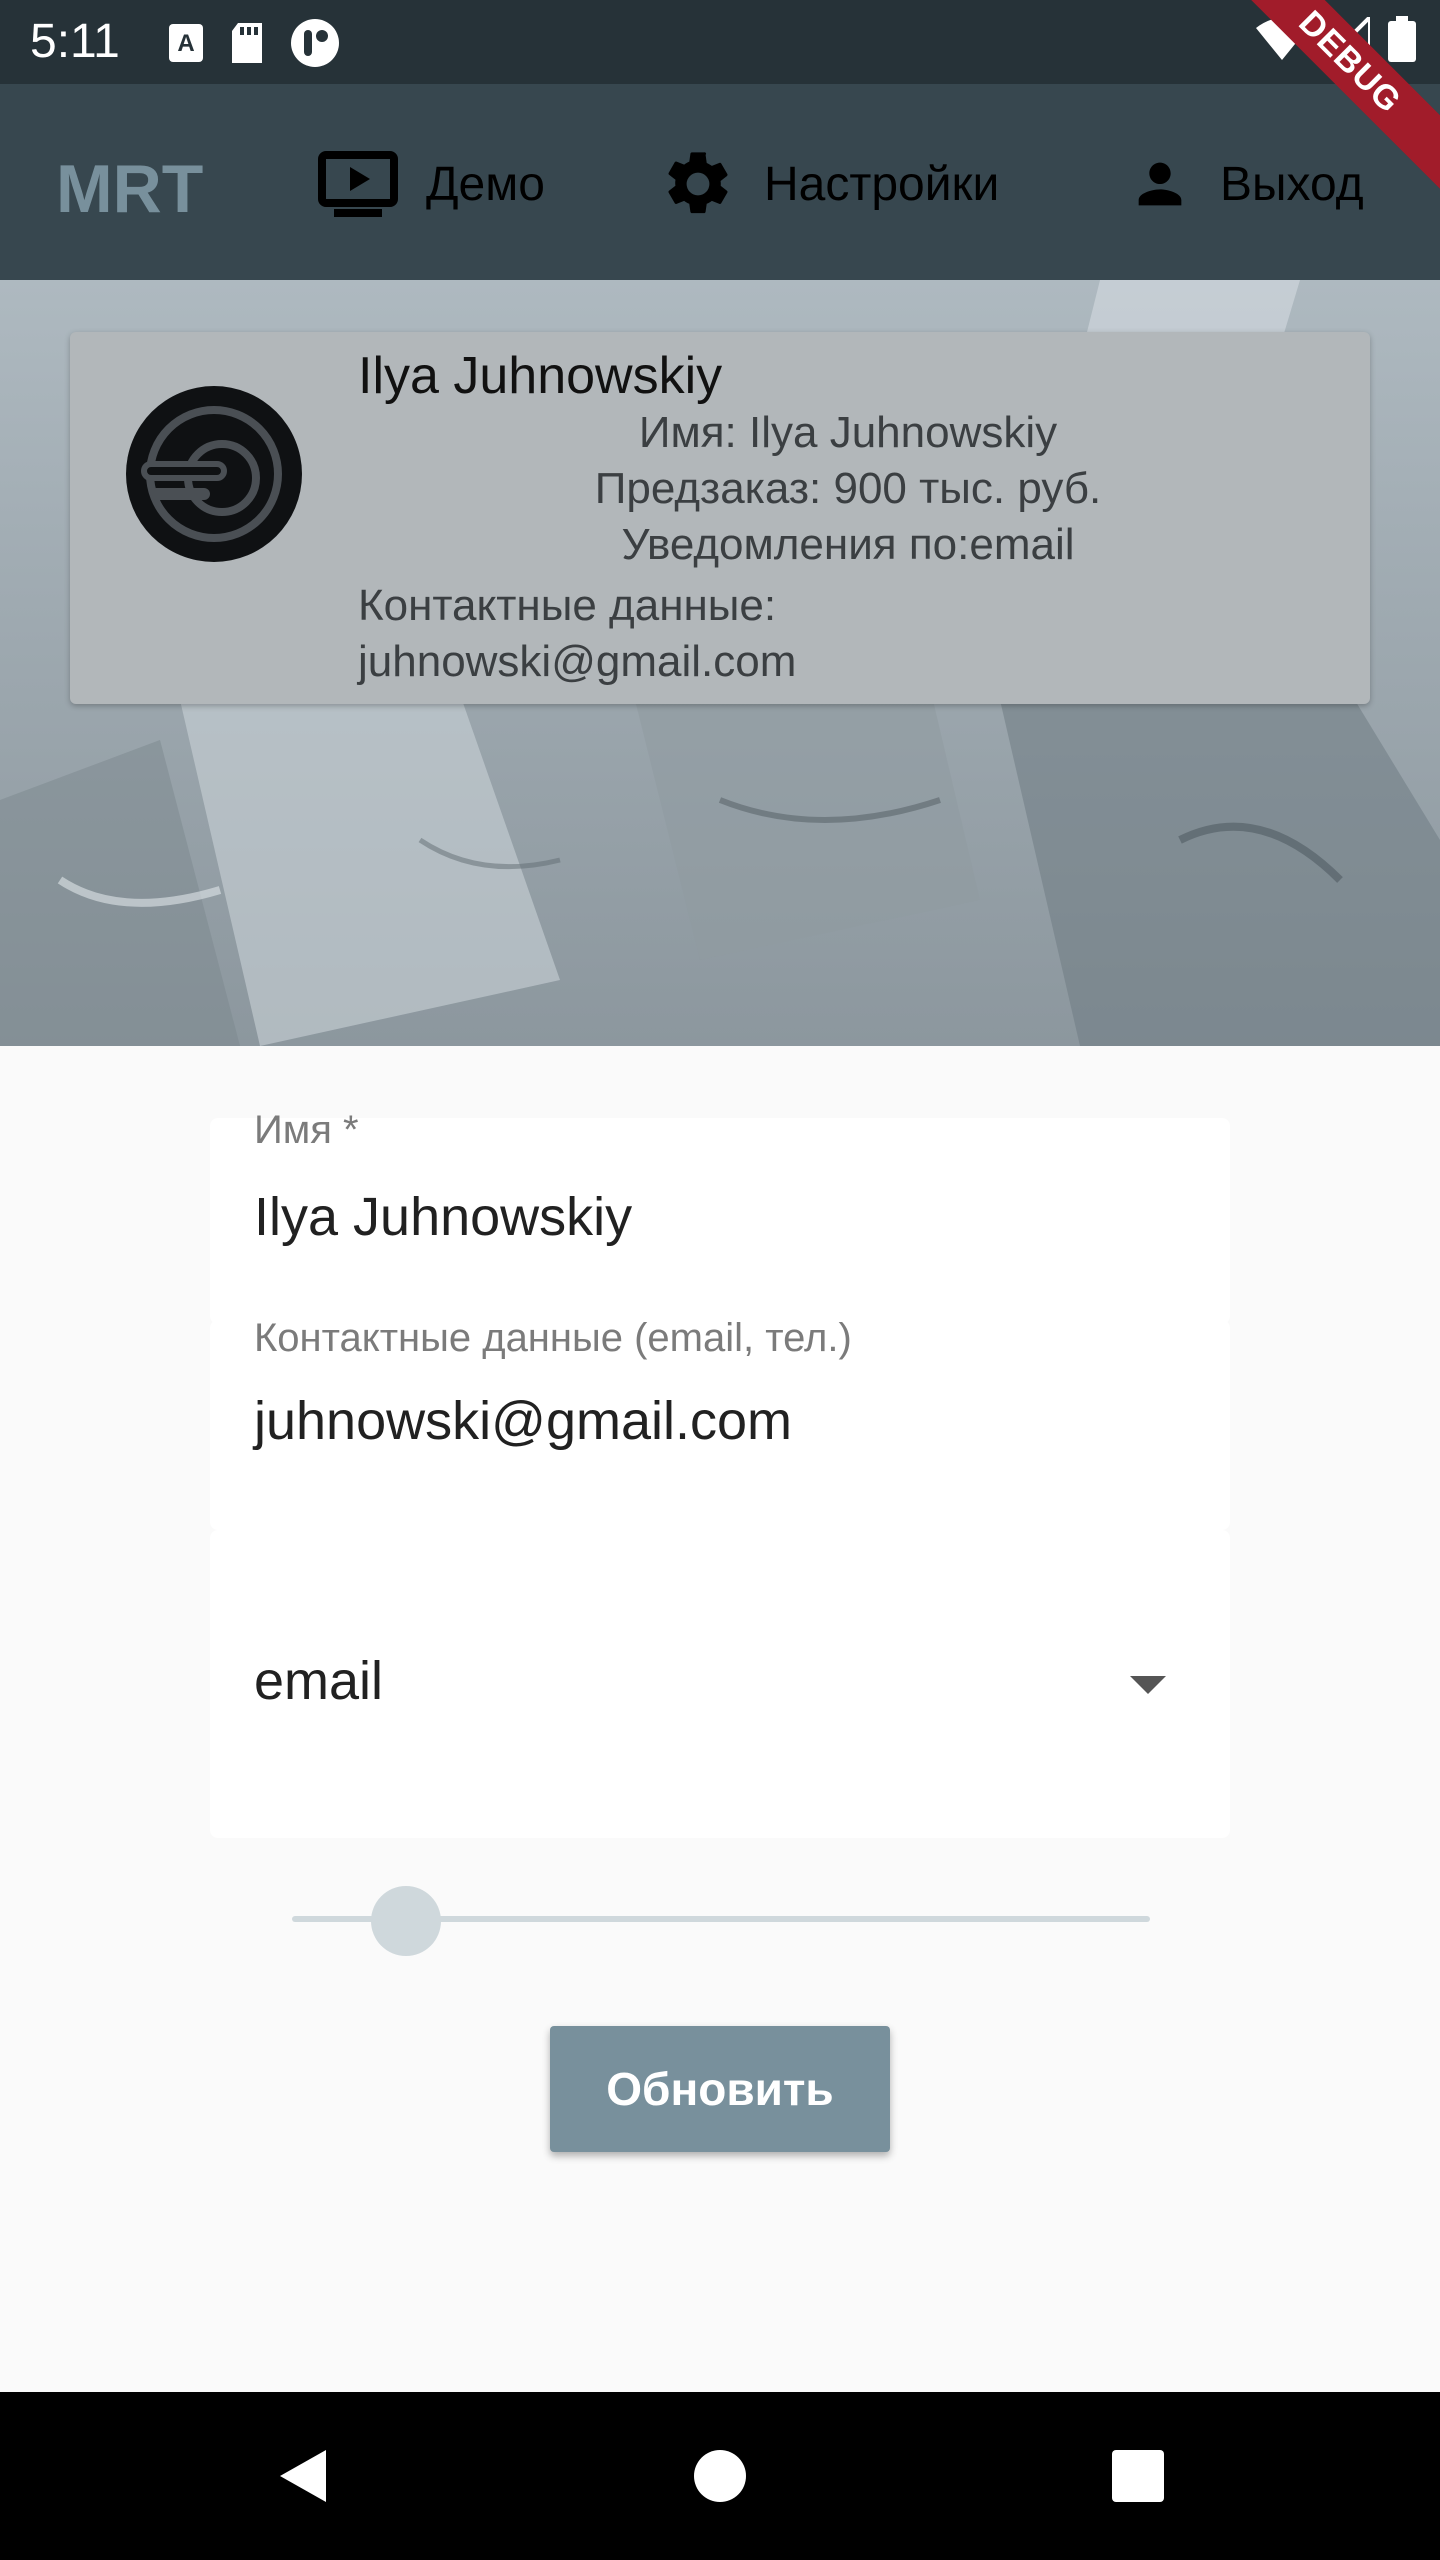  Describe the element at coordinates (485, 184) in the screenshot. I see `nav-demo-label: Демо` at that location.